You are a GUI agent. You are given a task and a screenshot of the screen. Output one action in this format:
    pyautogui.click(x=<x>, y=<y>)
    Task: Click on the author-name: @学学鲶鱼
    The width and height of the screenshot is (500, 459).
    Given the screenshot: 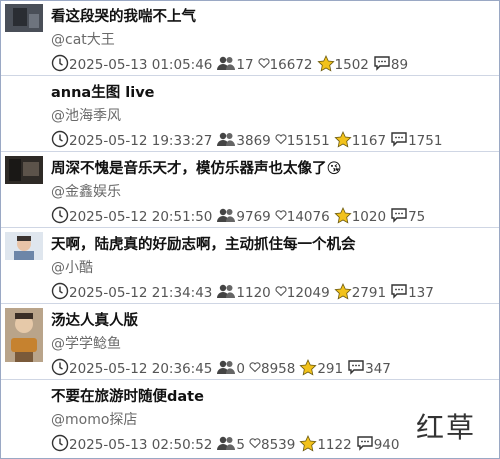 What is the action you would take?
    pyautogui.click(x=86, y=343)
    